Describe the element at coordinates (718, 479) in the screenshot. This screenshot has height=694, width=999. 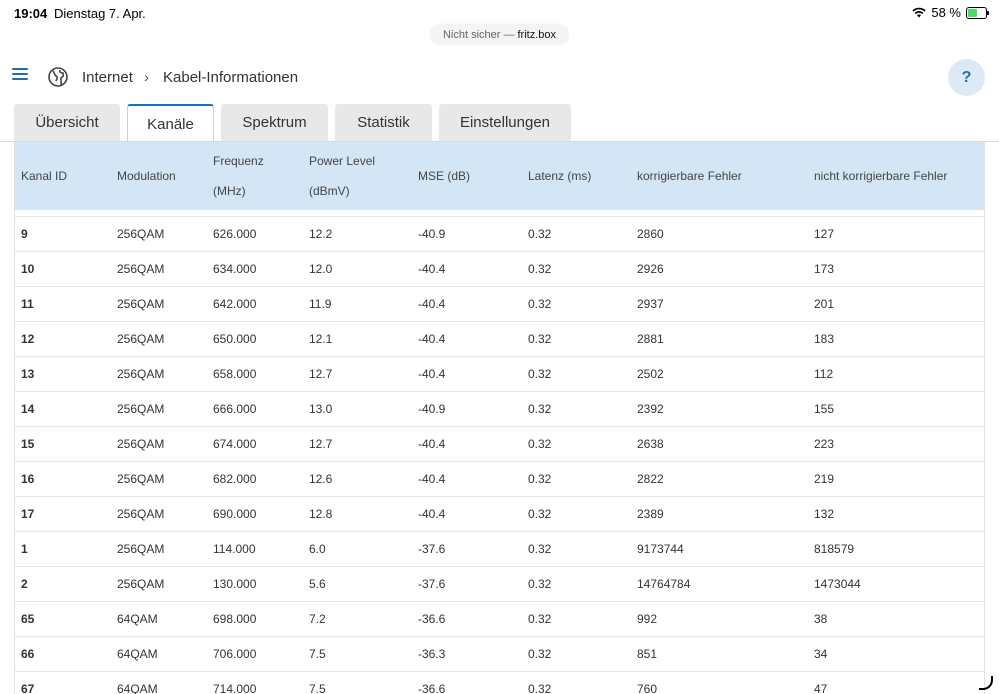
I see `table-cell: 2822` at that location.